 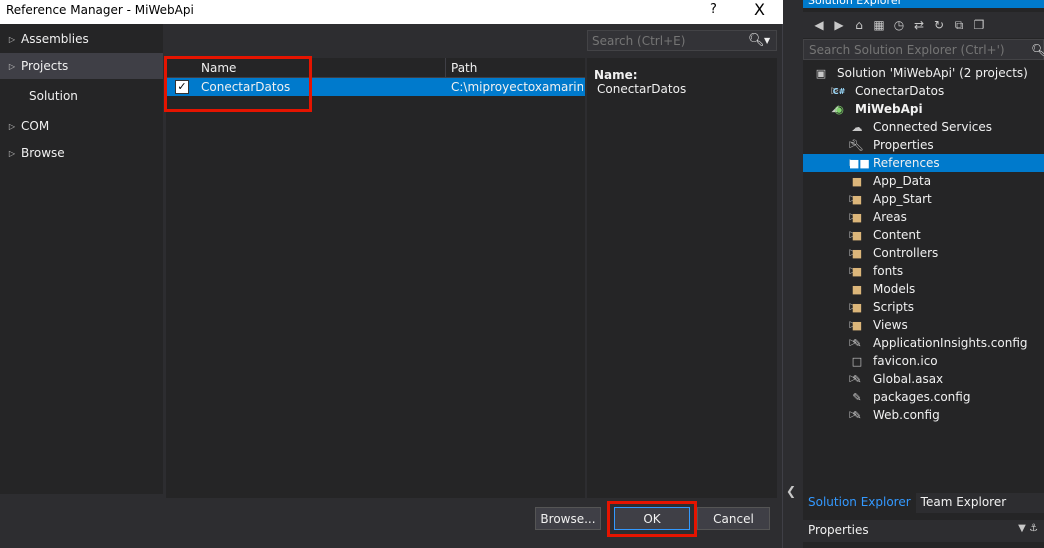 I want to click on tree-item: ▷ ■ Views, so click(x=923, y=325).